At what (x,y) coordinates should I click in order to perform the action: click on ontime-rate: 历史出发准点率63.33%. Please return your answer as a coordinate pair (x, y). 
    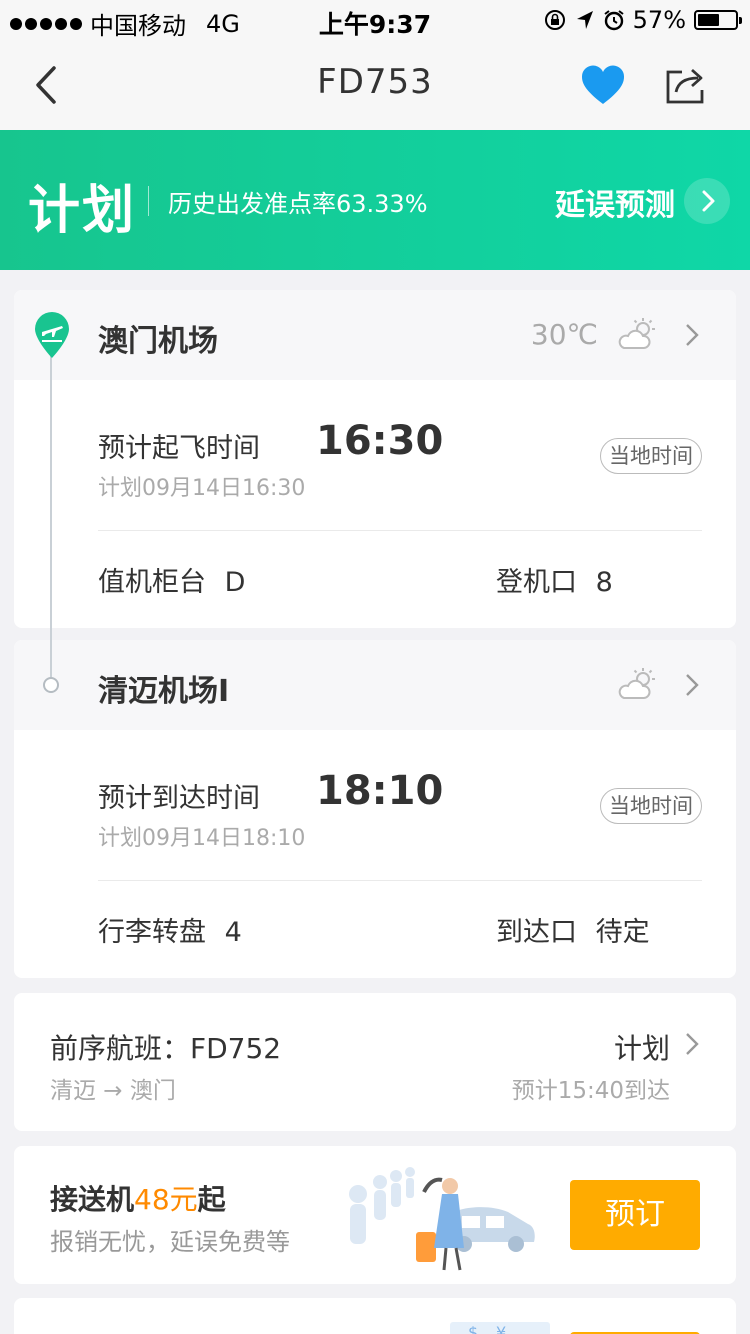
    Looking at the image, I should click on (298, 204).